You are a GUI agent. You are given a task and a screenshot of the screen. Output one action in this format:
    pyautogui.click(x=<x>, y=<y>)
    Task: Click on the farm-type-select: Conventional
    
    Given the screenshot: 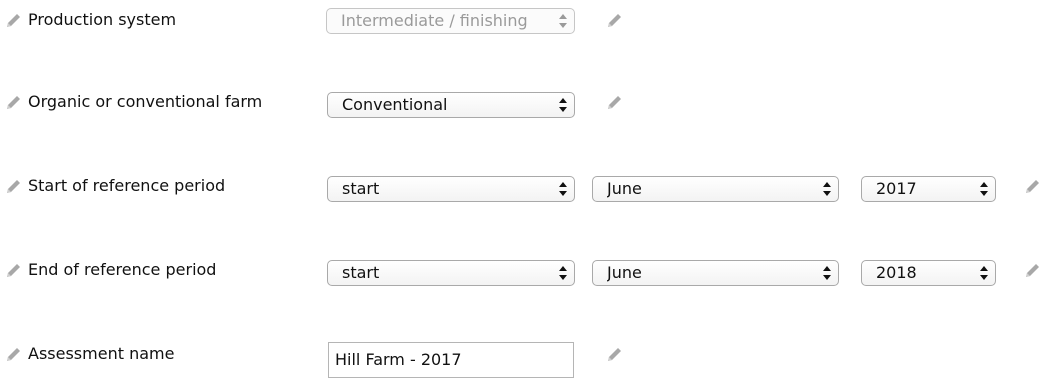 What is the action you would take?
    pyautogui.click(x=451, y=105)
    